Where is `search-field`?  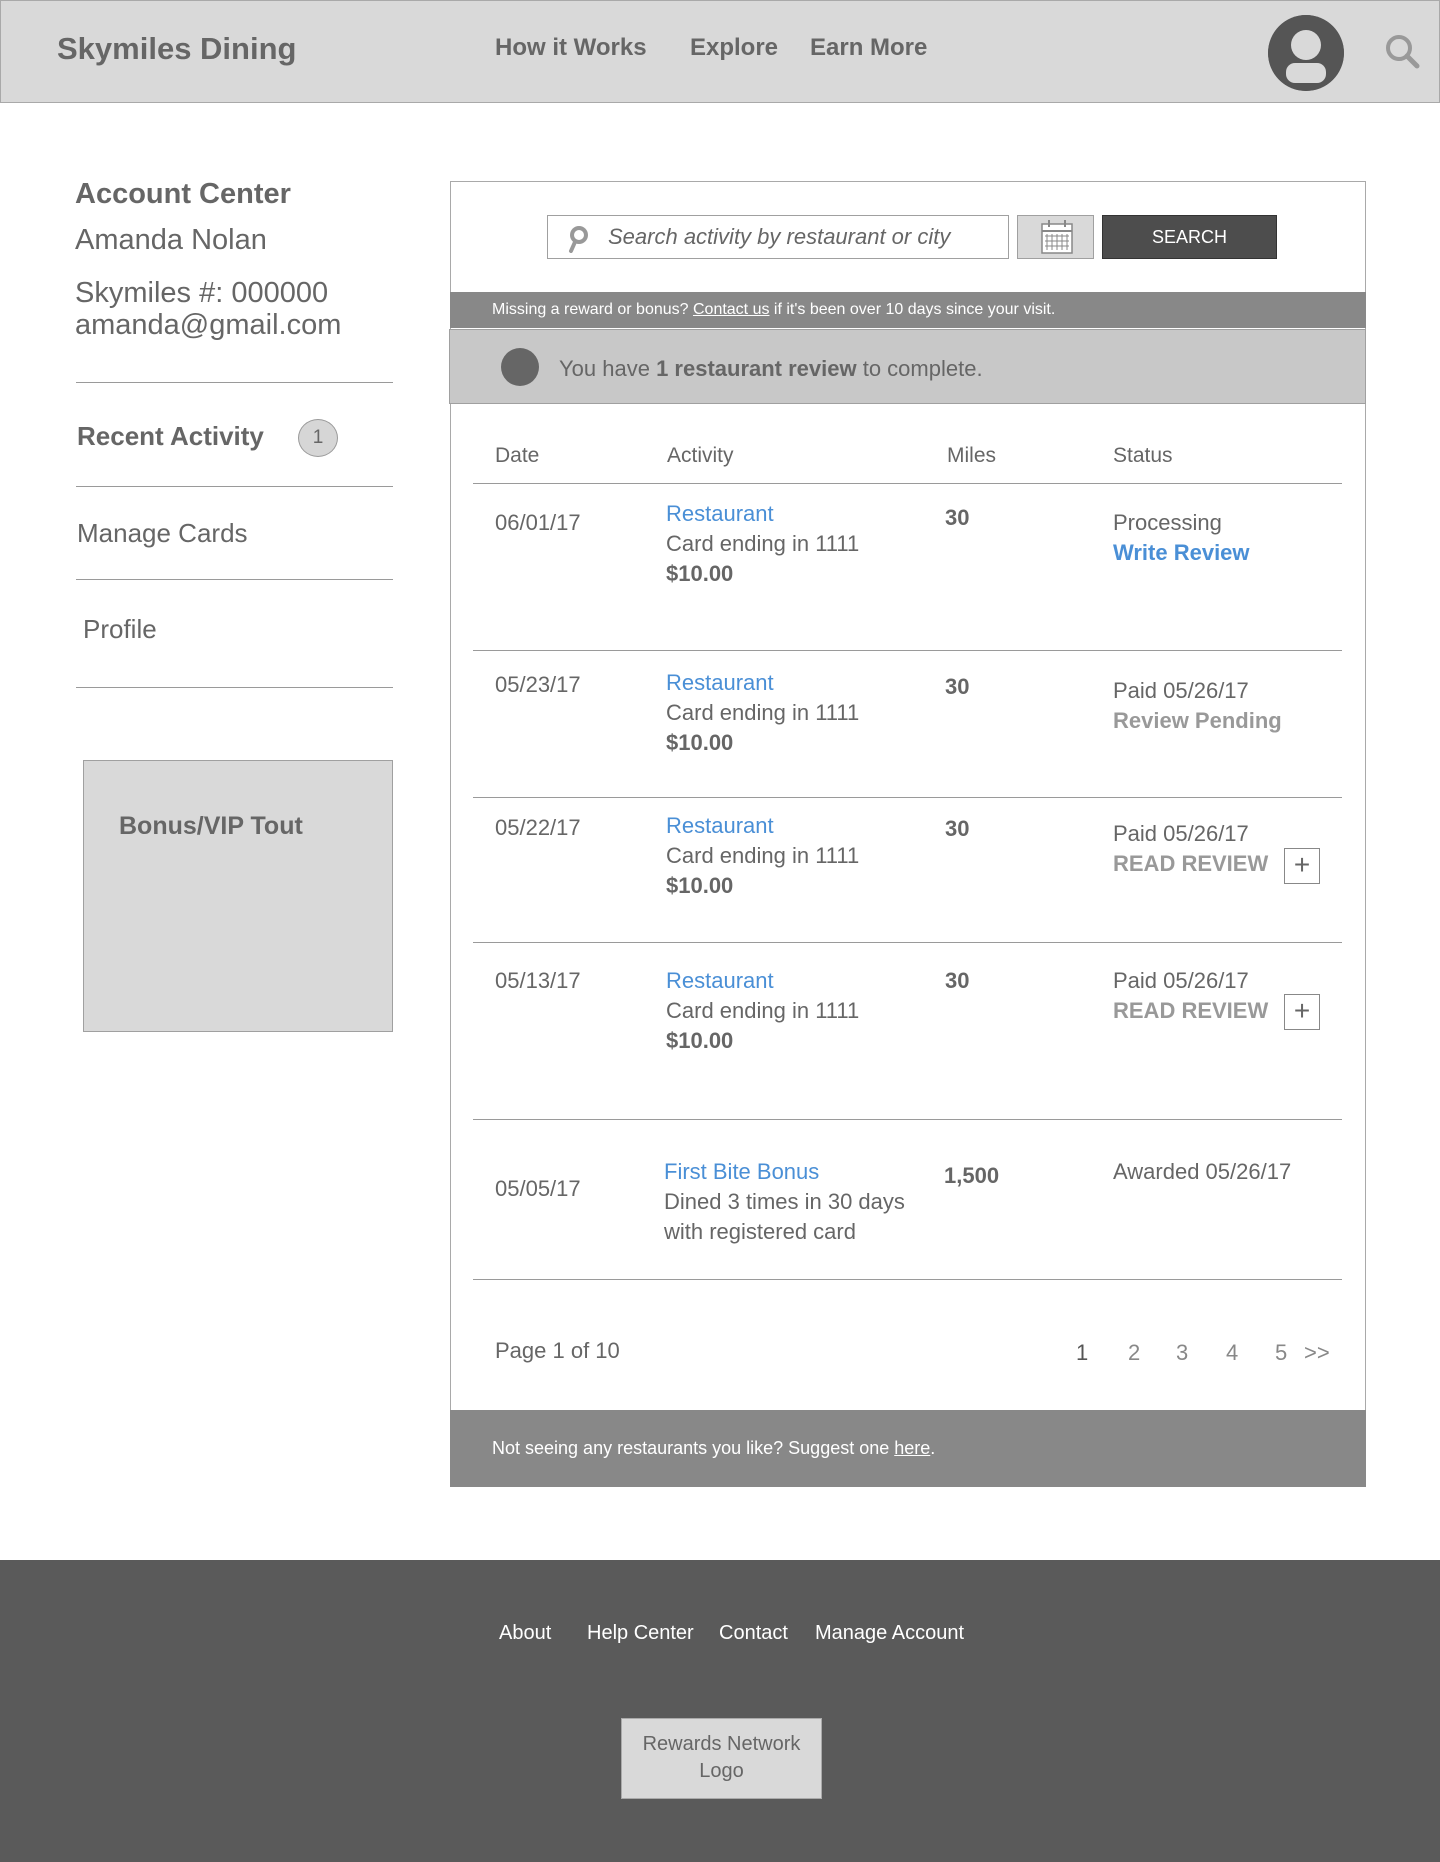 search-field is located at coordinates (778, 237).